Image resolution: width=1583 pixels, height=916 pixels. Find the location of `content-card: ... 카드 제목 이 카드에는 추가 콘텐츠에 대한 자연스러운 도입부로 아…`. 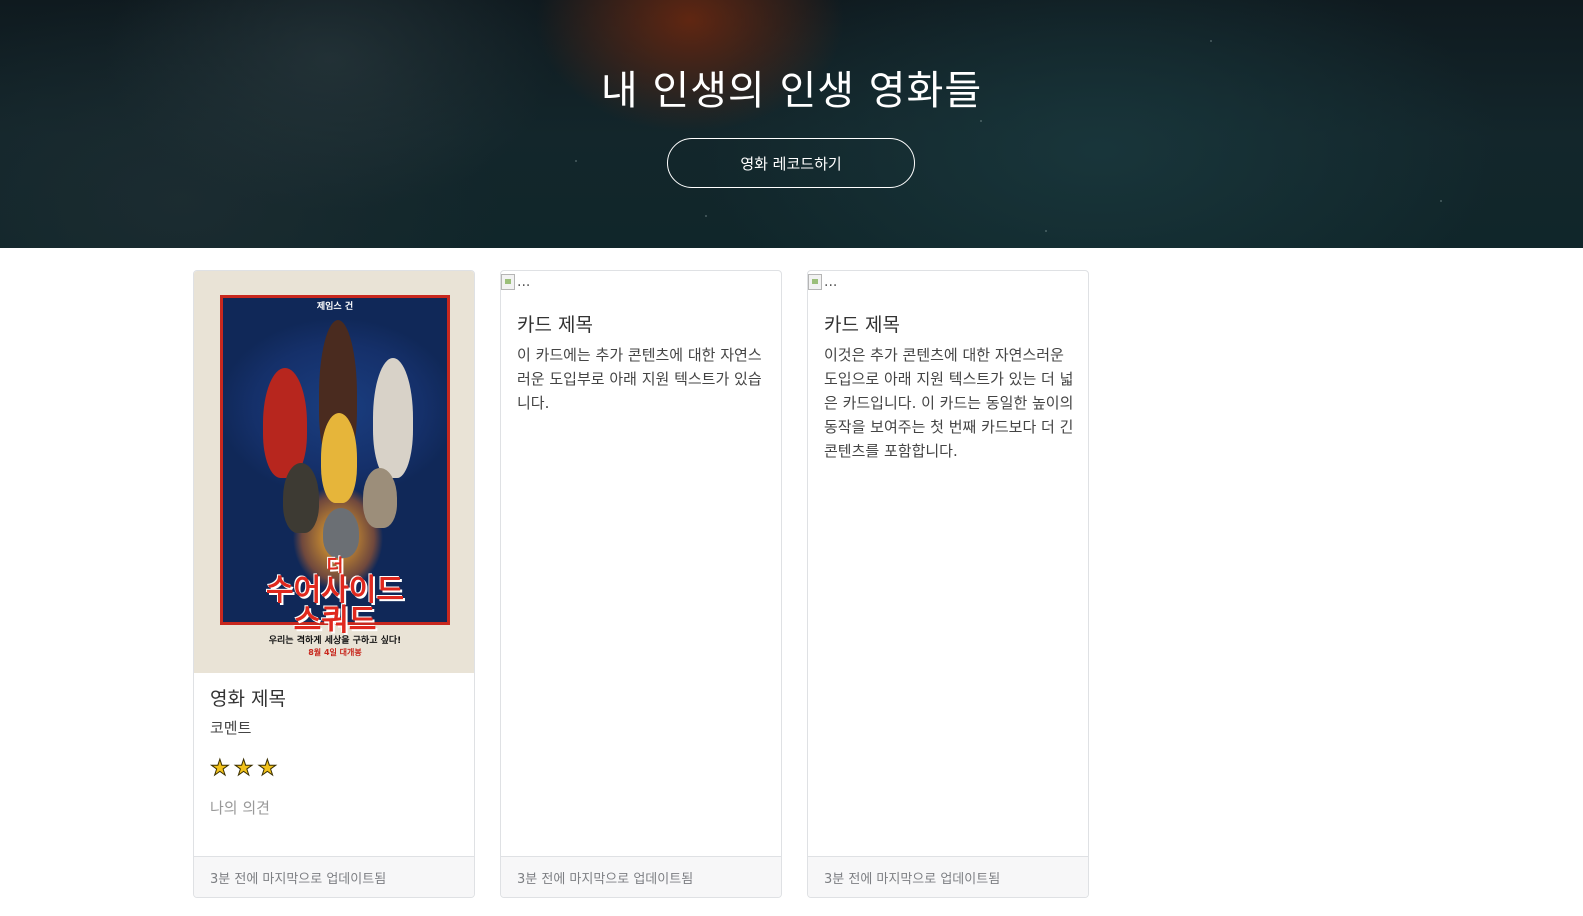

content-card: ... 카드 제목 이 카드에는 추가 콘텐츠에 대한 자연스러운 도입부로 아… is located at coordinates (641, 584).